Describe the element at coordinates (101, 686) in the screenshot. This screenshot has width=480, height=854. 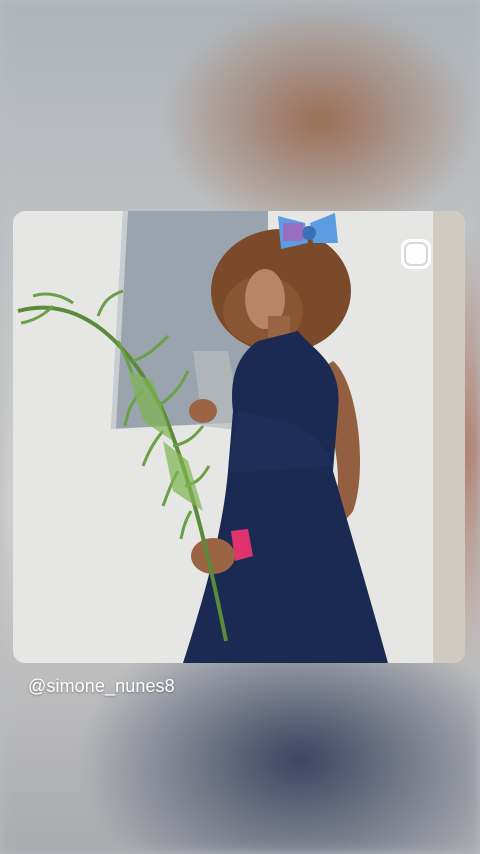
I see `username-label: @simone_nunes8` at that location.